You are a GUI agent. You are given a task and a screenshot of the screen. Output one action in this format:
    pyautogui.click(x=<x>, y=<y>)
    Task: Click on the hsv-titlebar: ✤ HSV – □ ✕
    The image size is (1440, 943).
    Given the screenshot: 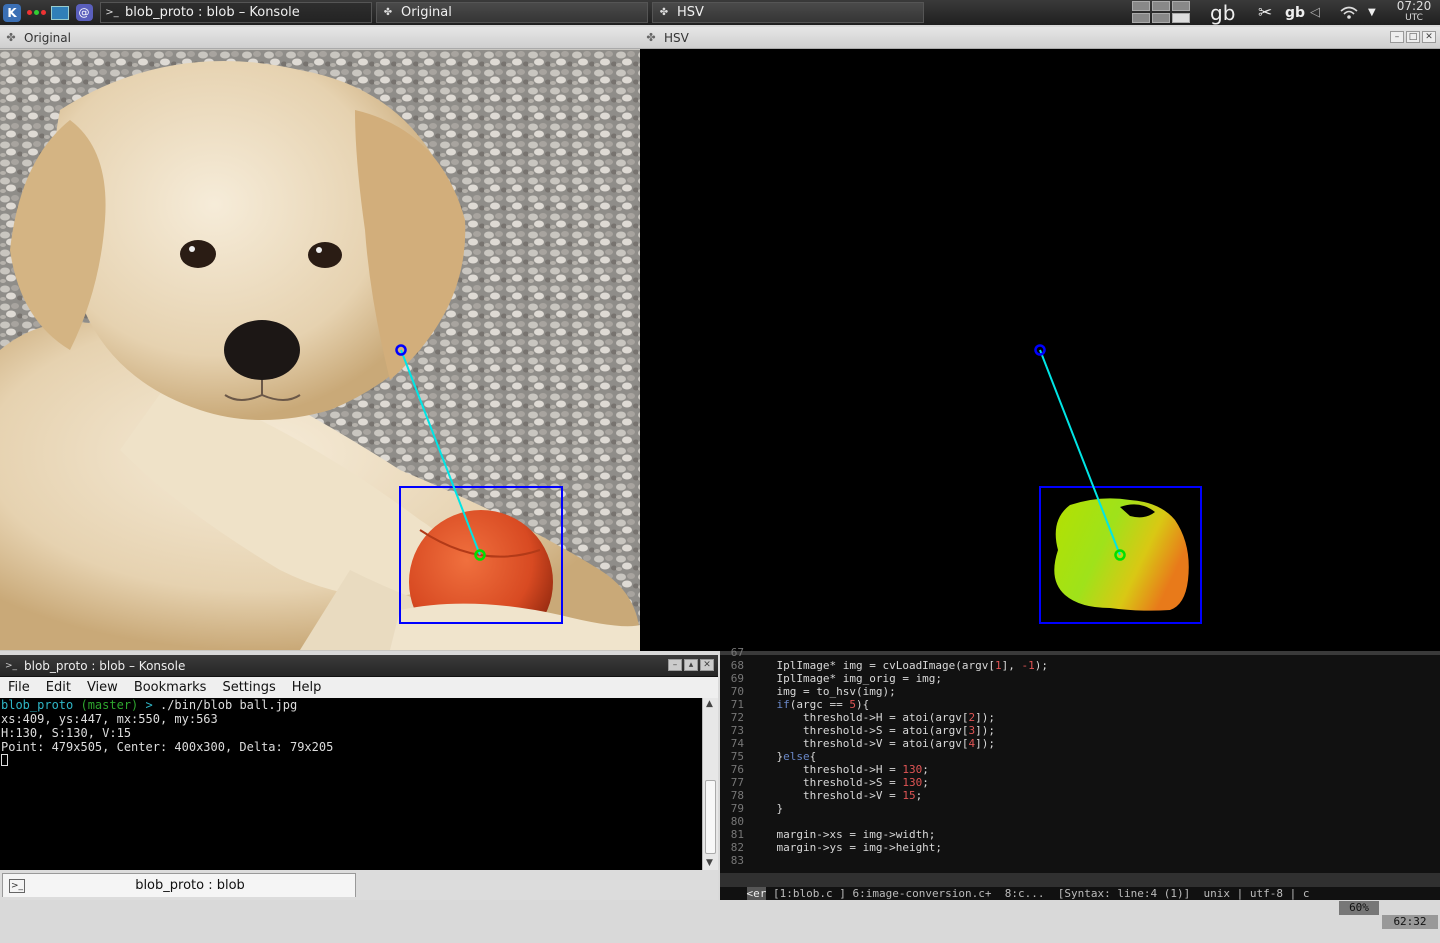 What is the action you would take?
    pyautogui.click(x=1040, y=38)
    